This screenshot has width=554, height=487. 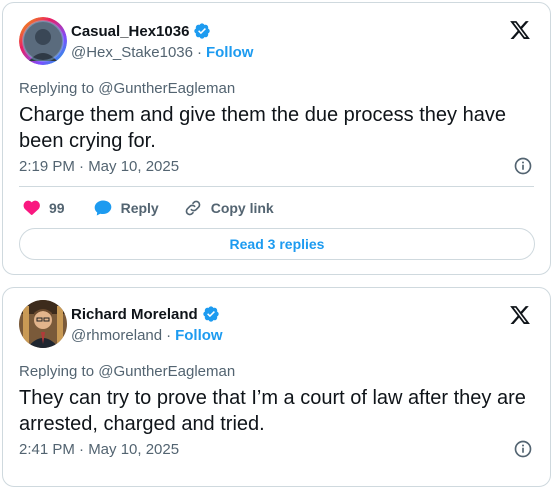 I want to click on display-name: Casual_Hex1036, so click(x=141, y=31).